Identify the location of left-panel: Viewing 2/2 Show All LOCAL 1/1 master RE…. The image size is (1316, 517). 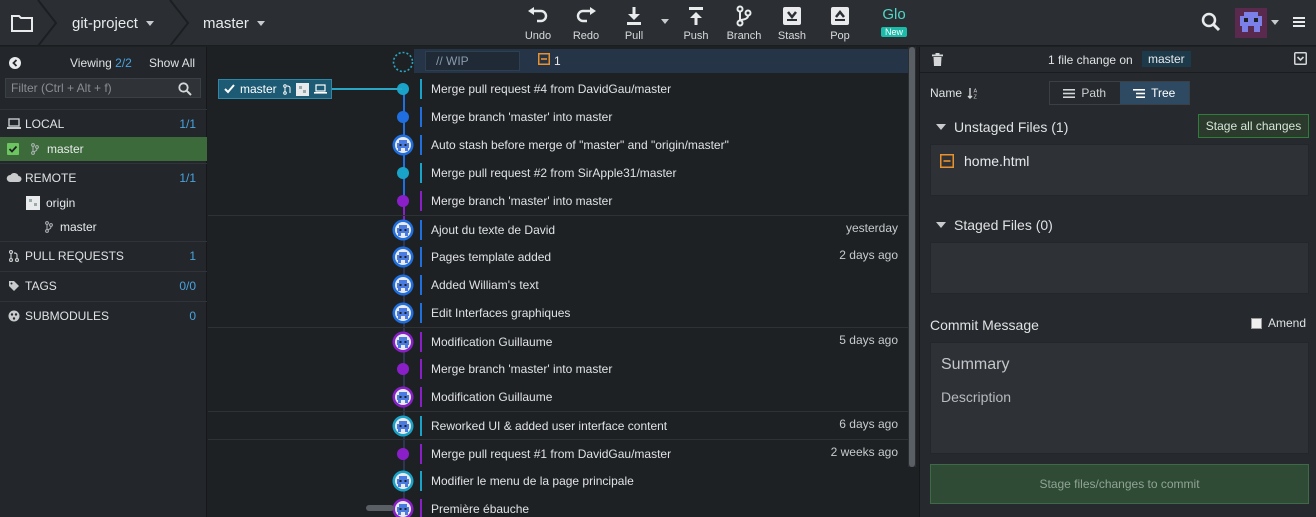
(103, 282).